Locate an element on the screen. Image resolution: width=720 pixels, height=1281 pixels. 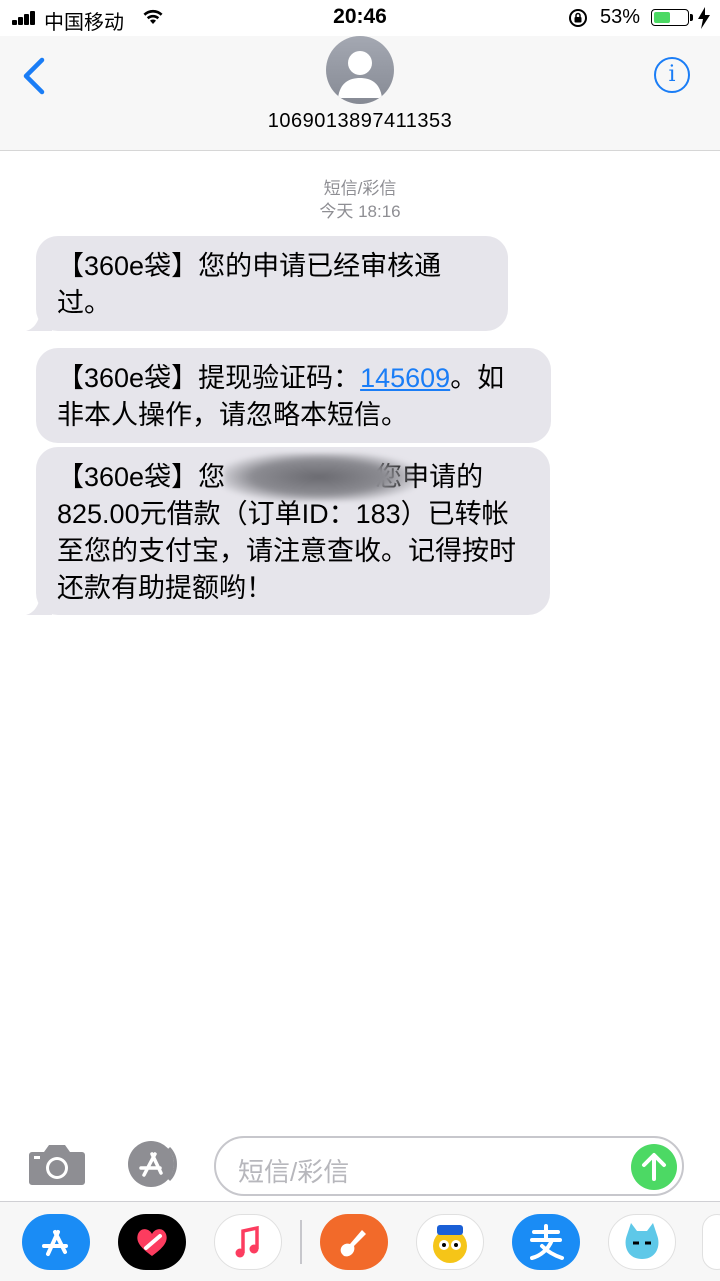
message-text-part1: 【360e袋】您 is located at coordinates (141, 477).